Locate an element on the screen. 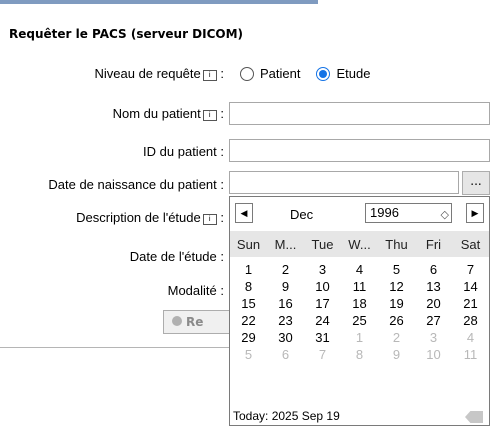  calendar-week-row: 1234567 is located at coordinates (359, 269).